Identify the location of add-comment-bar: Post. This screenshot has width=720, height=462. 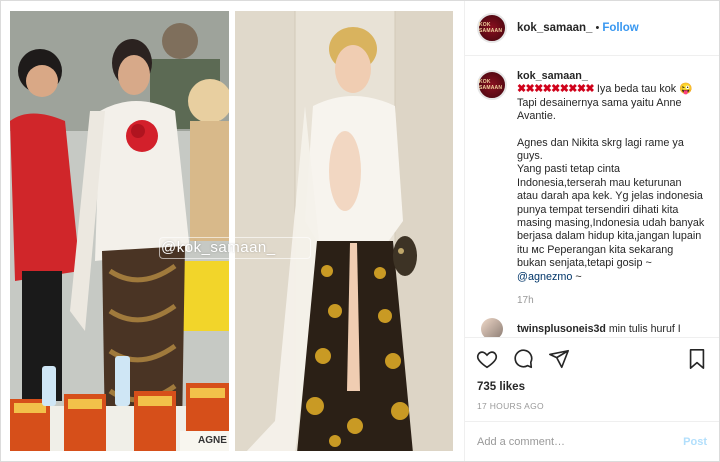
(592, 441).